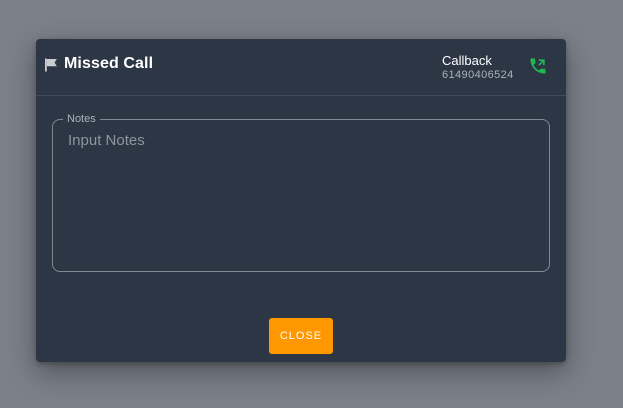 This screenshot has width=623, height=408. Describe the element at coordinates (301, 67) in the screenshot. I see `dialog-header: Missed Call Callback 61490406524` at that location.